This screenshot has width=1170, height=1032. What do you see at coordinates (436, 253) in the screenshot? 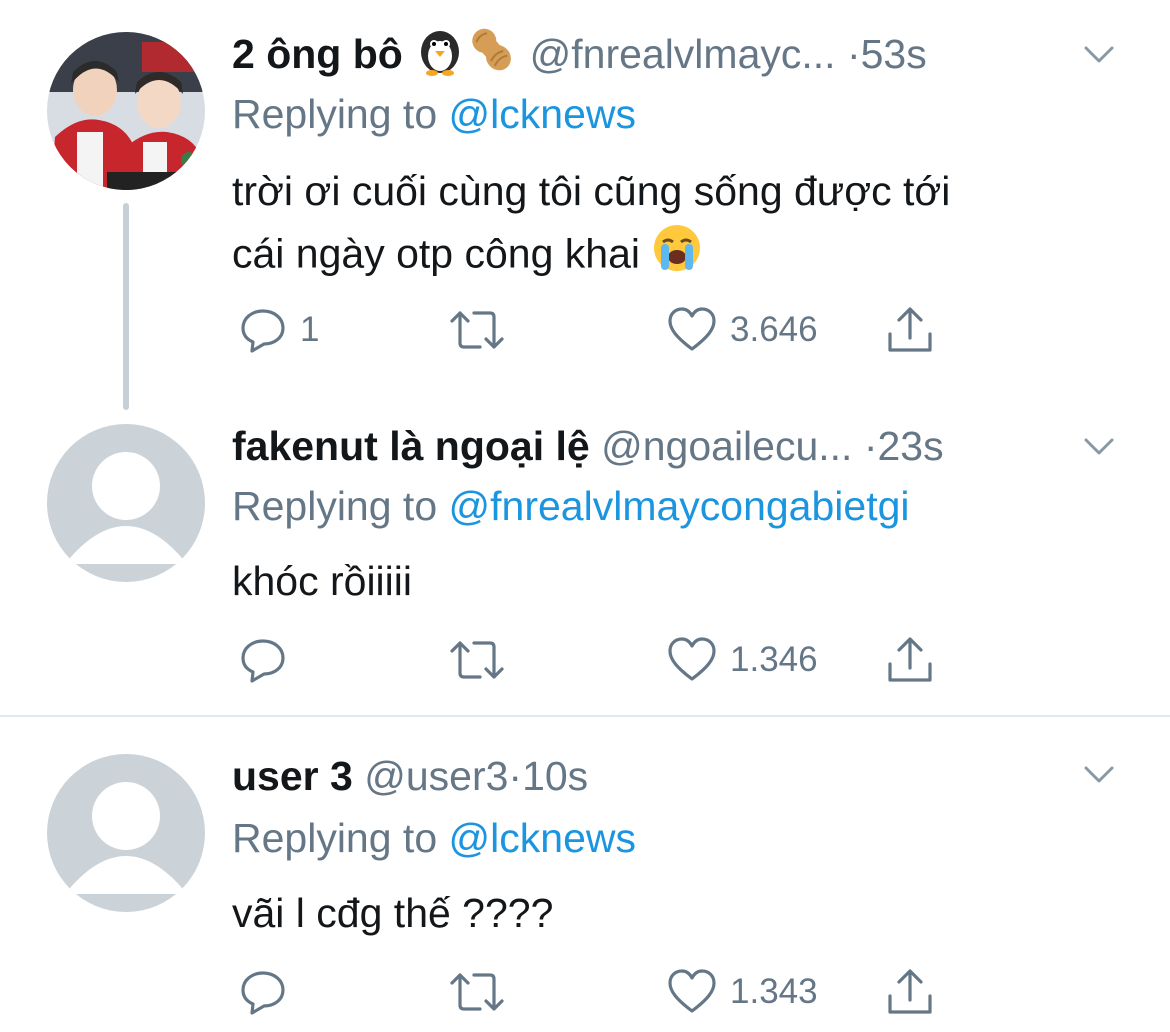
I see `tweet-text-line-content: cái ngày otp công khai` at bounding box center [436, 253].